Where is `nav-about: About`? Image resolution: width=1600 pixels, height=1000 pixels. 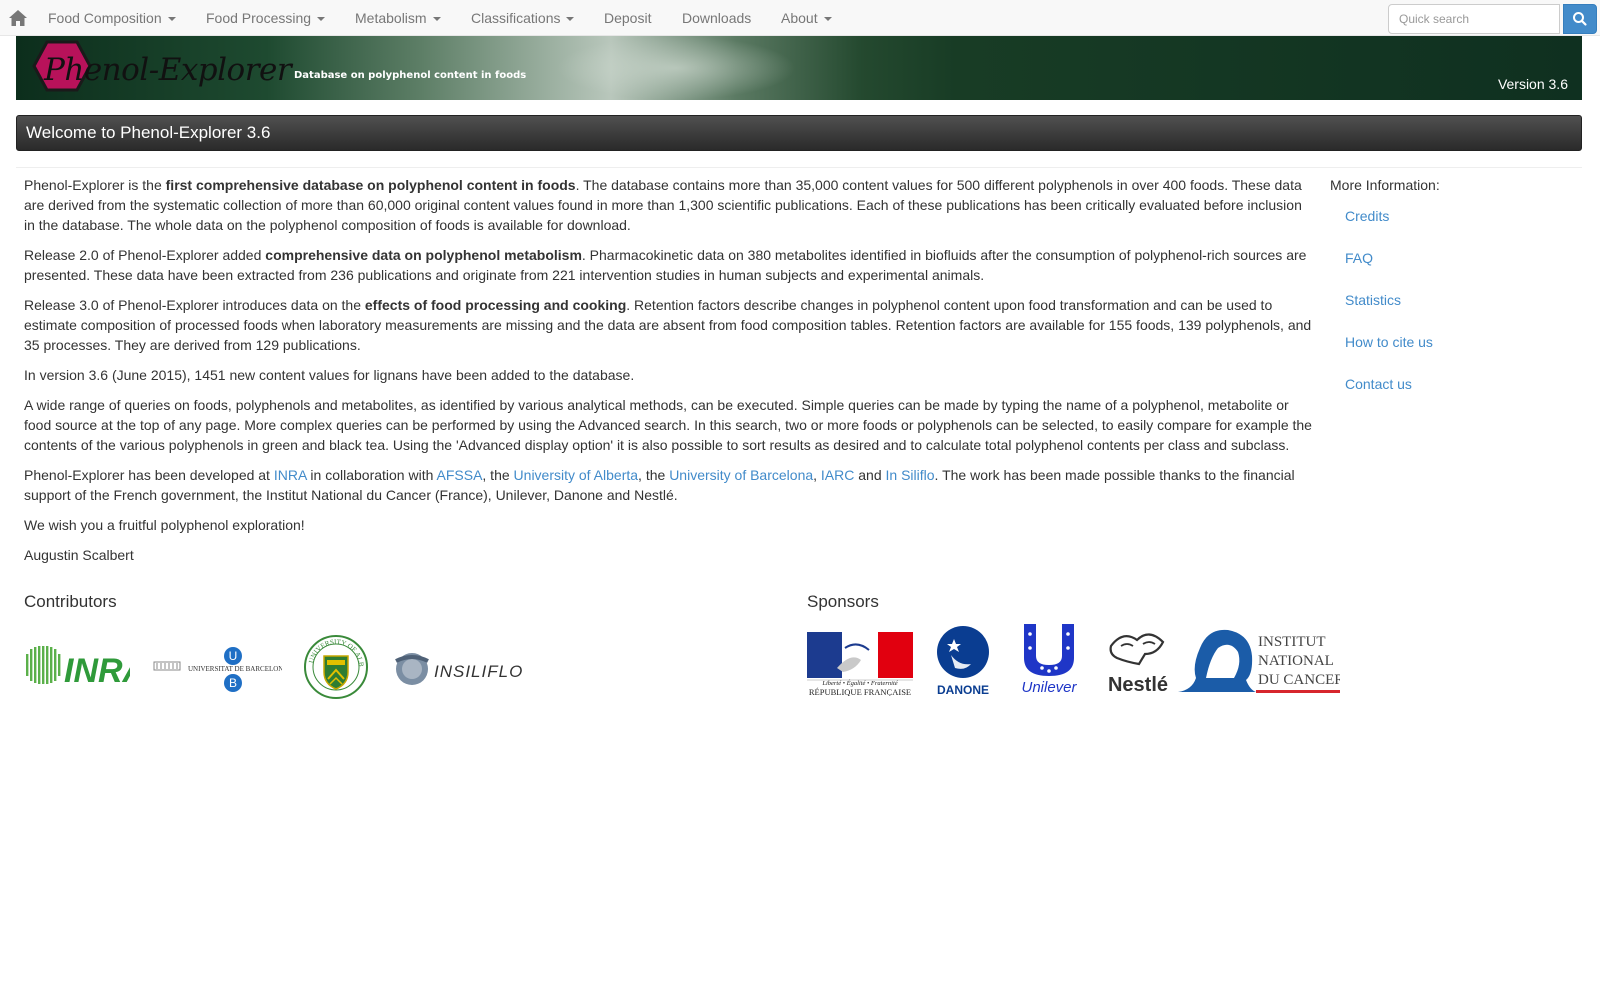
nav-about: About is located at coordinates (806, 18).